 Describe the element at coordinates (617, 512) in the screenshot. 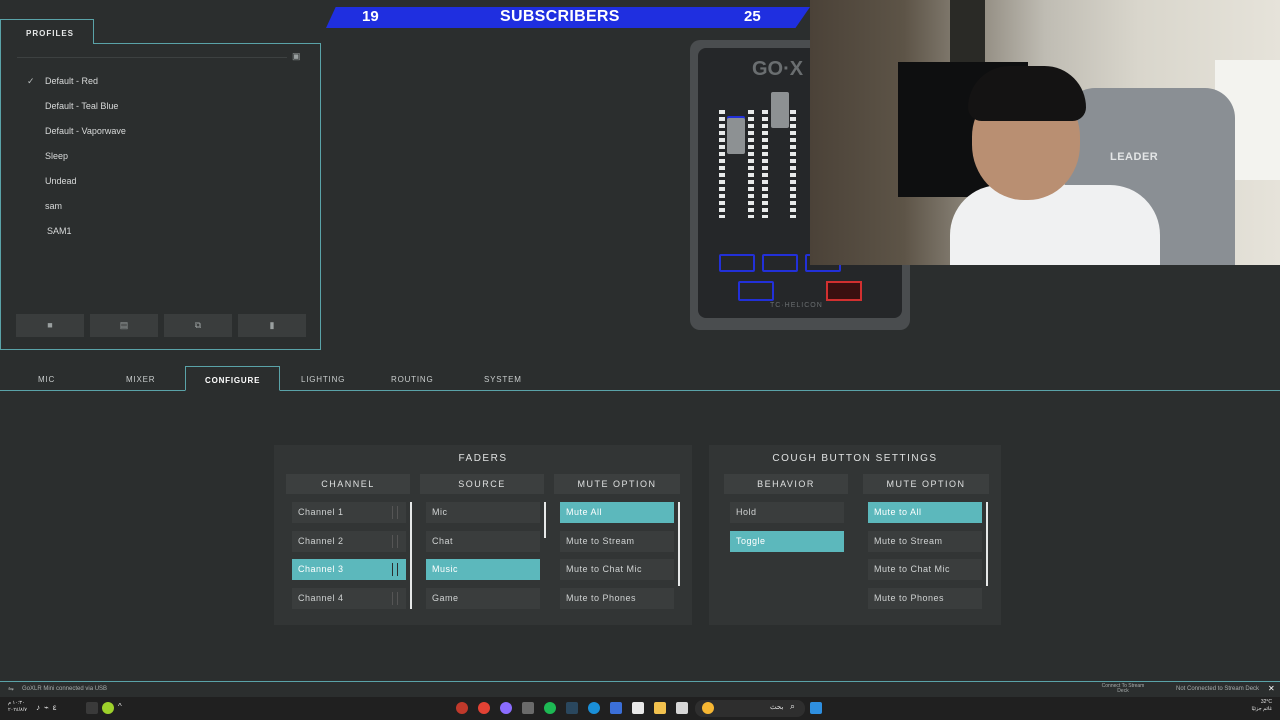

I see `mute-option-item: Mute All` at that location.